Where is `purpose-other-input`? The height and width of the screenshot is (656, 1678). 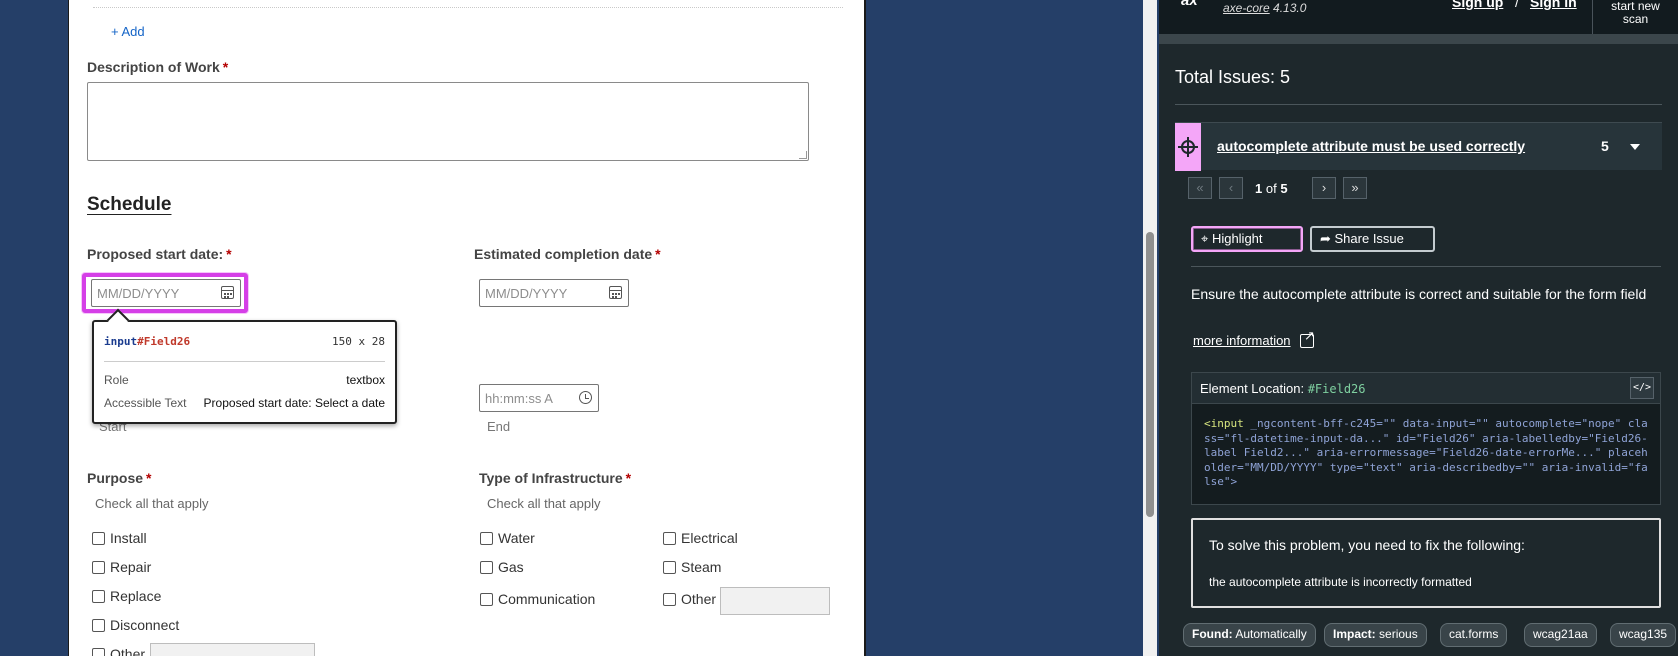 purpose-other-input is located at coordinates (232, 649).